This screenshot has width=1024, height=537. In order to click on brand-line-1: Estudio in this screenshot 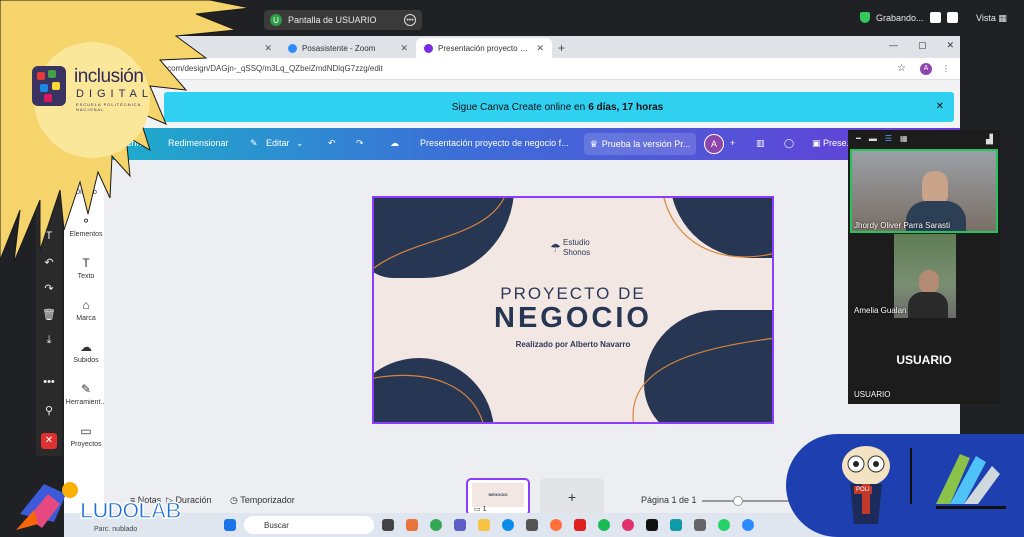, I will do `click(576, 242)`.